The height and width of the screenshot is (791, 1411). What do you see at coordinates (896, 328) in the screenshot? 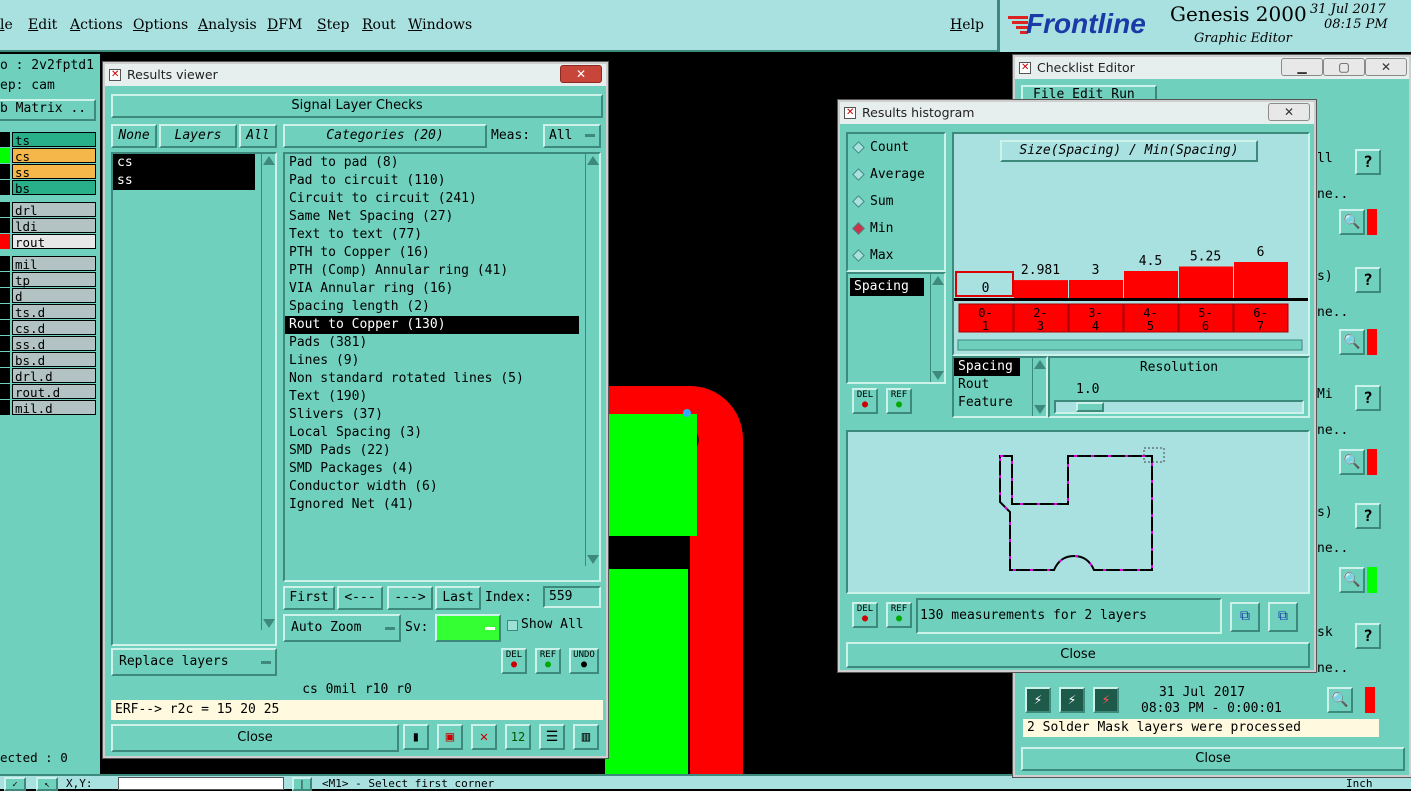
I see `measure-list: Spacing` at bounding box center [896, 328].